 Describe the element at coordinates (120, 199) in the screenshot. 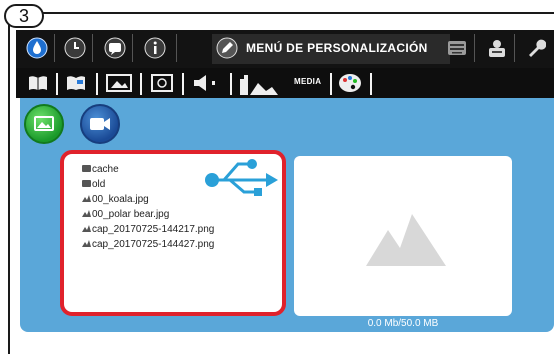

I see `file-name: 00_koala.jpg` at that location.